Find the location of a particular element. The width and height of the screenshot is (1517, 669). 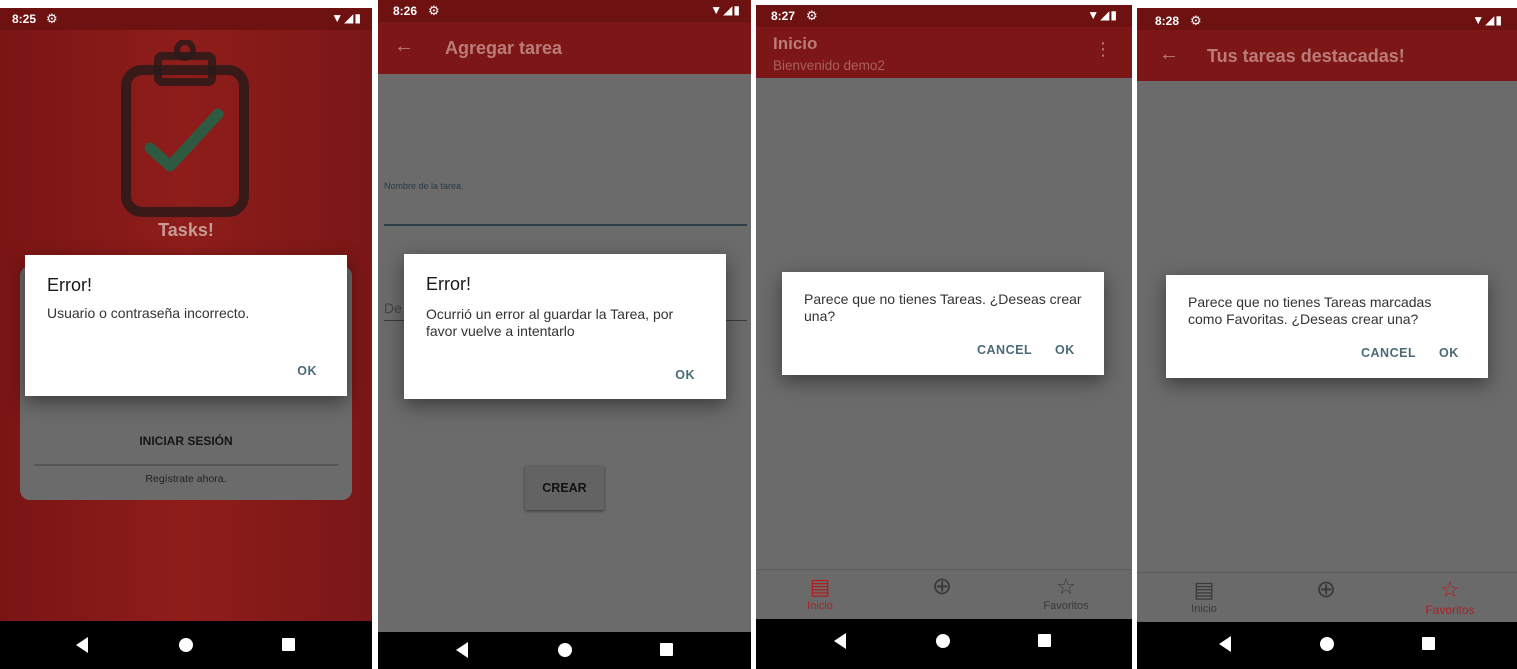

overflow-menu-icon: ⋮ is located at coordinates (1103, 49).